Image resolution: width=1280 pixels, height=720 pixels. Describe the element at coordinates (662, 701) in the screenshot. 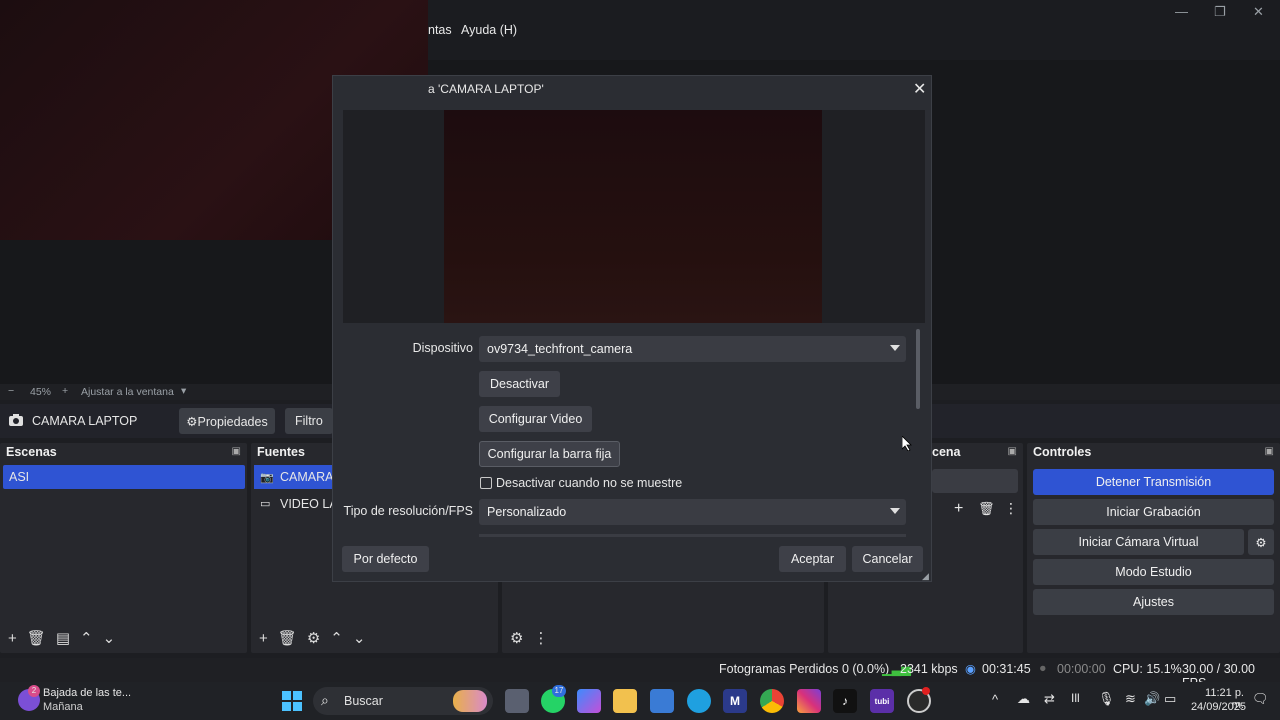

I see `microsoft-store-icon` at that location.